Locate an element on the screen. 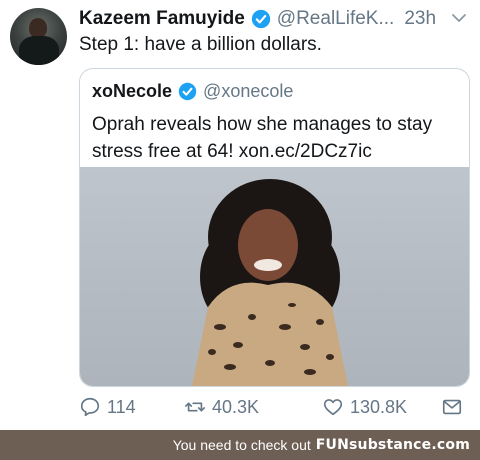  author-avatar is located at coordinates (38, 36).